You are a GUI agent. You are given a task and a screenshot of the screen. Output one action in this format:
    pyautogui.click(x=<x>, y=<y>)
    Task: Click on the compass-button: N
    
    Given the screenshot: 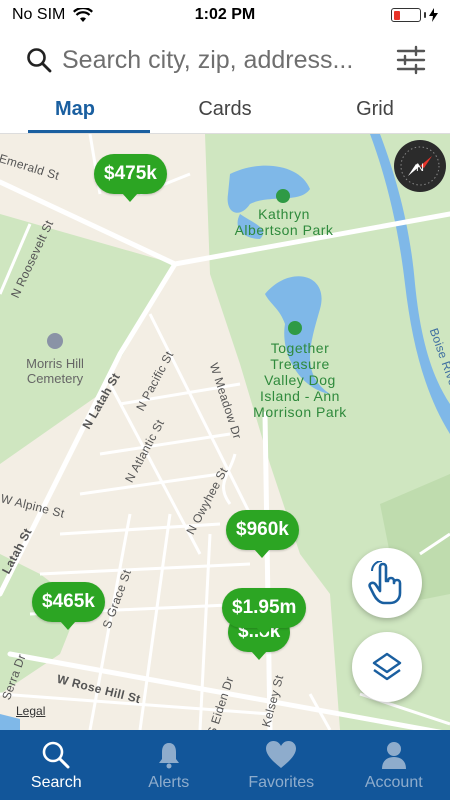 What is the action you would take?
    pyautogui.click(x=420, y=166)
    